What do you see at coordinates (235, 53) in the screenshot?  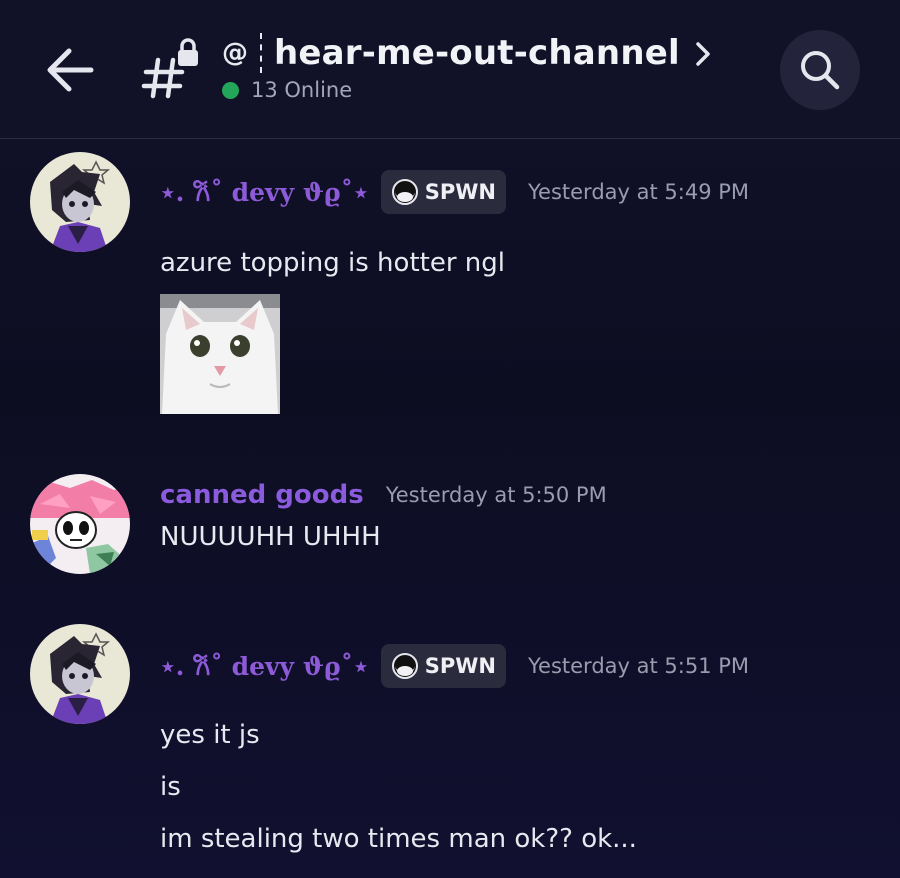 I see `channel-prefix: @` at bounding box center [235, 53].